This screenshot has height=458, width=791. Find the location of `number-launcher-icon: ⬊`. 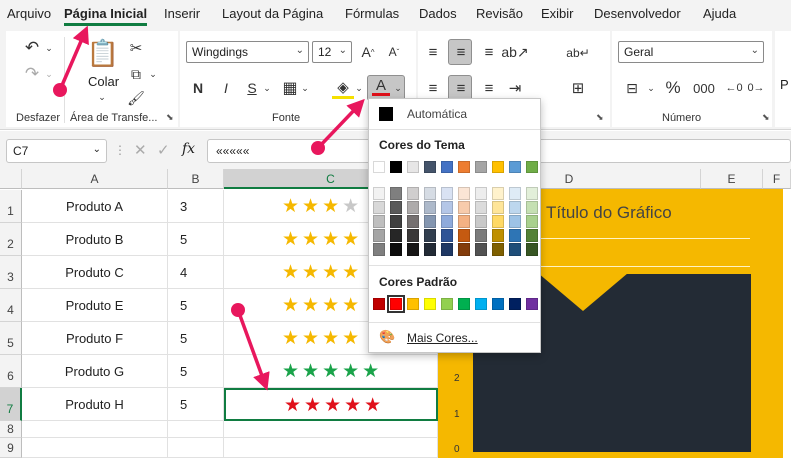

number-launcher-icon: ⬊ is located at coordinates (766, 117).